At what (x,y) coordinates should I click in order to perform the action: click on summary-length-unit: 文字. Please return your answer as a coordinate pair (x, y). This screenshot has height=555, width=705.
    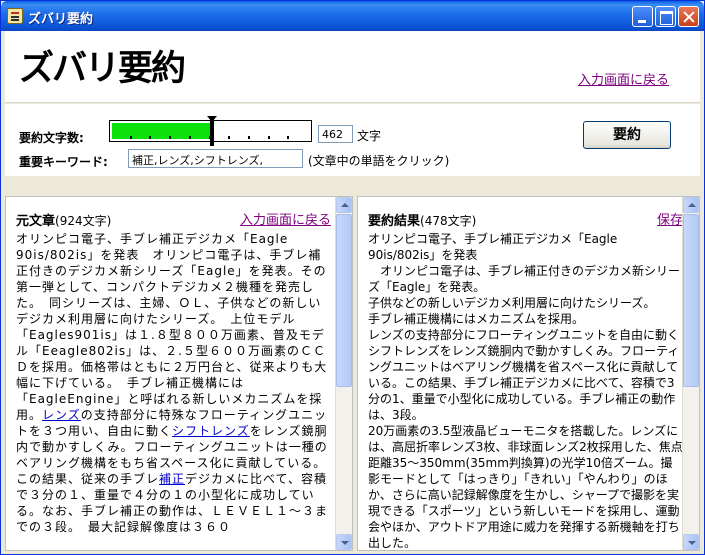
    Looking at the image, I should click on (369, 136).